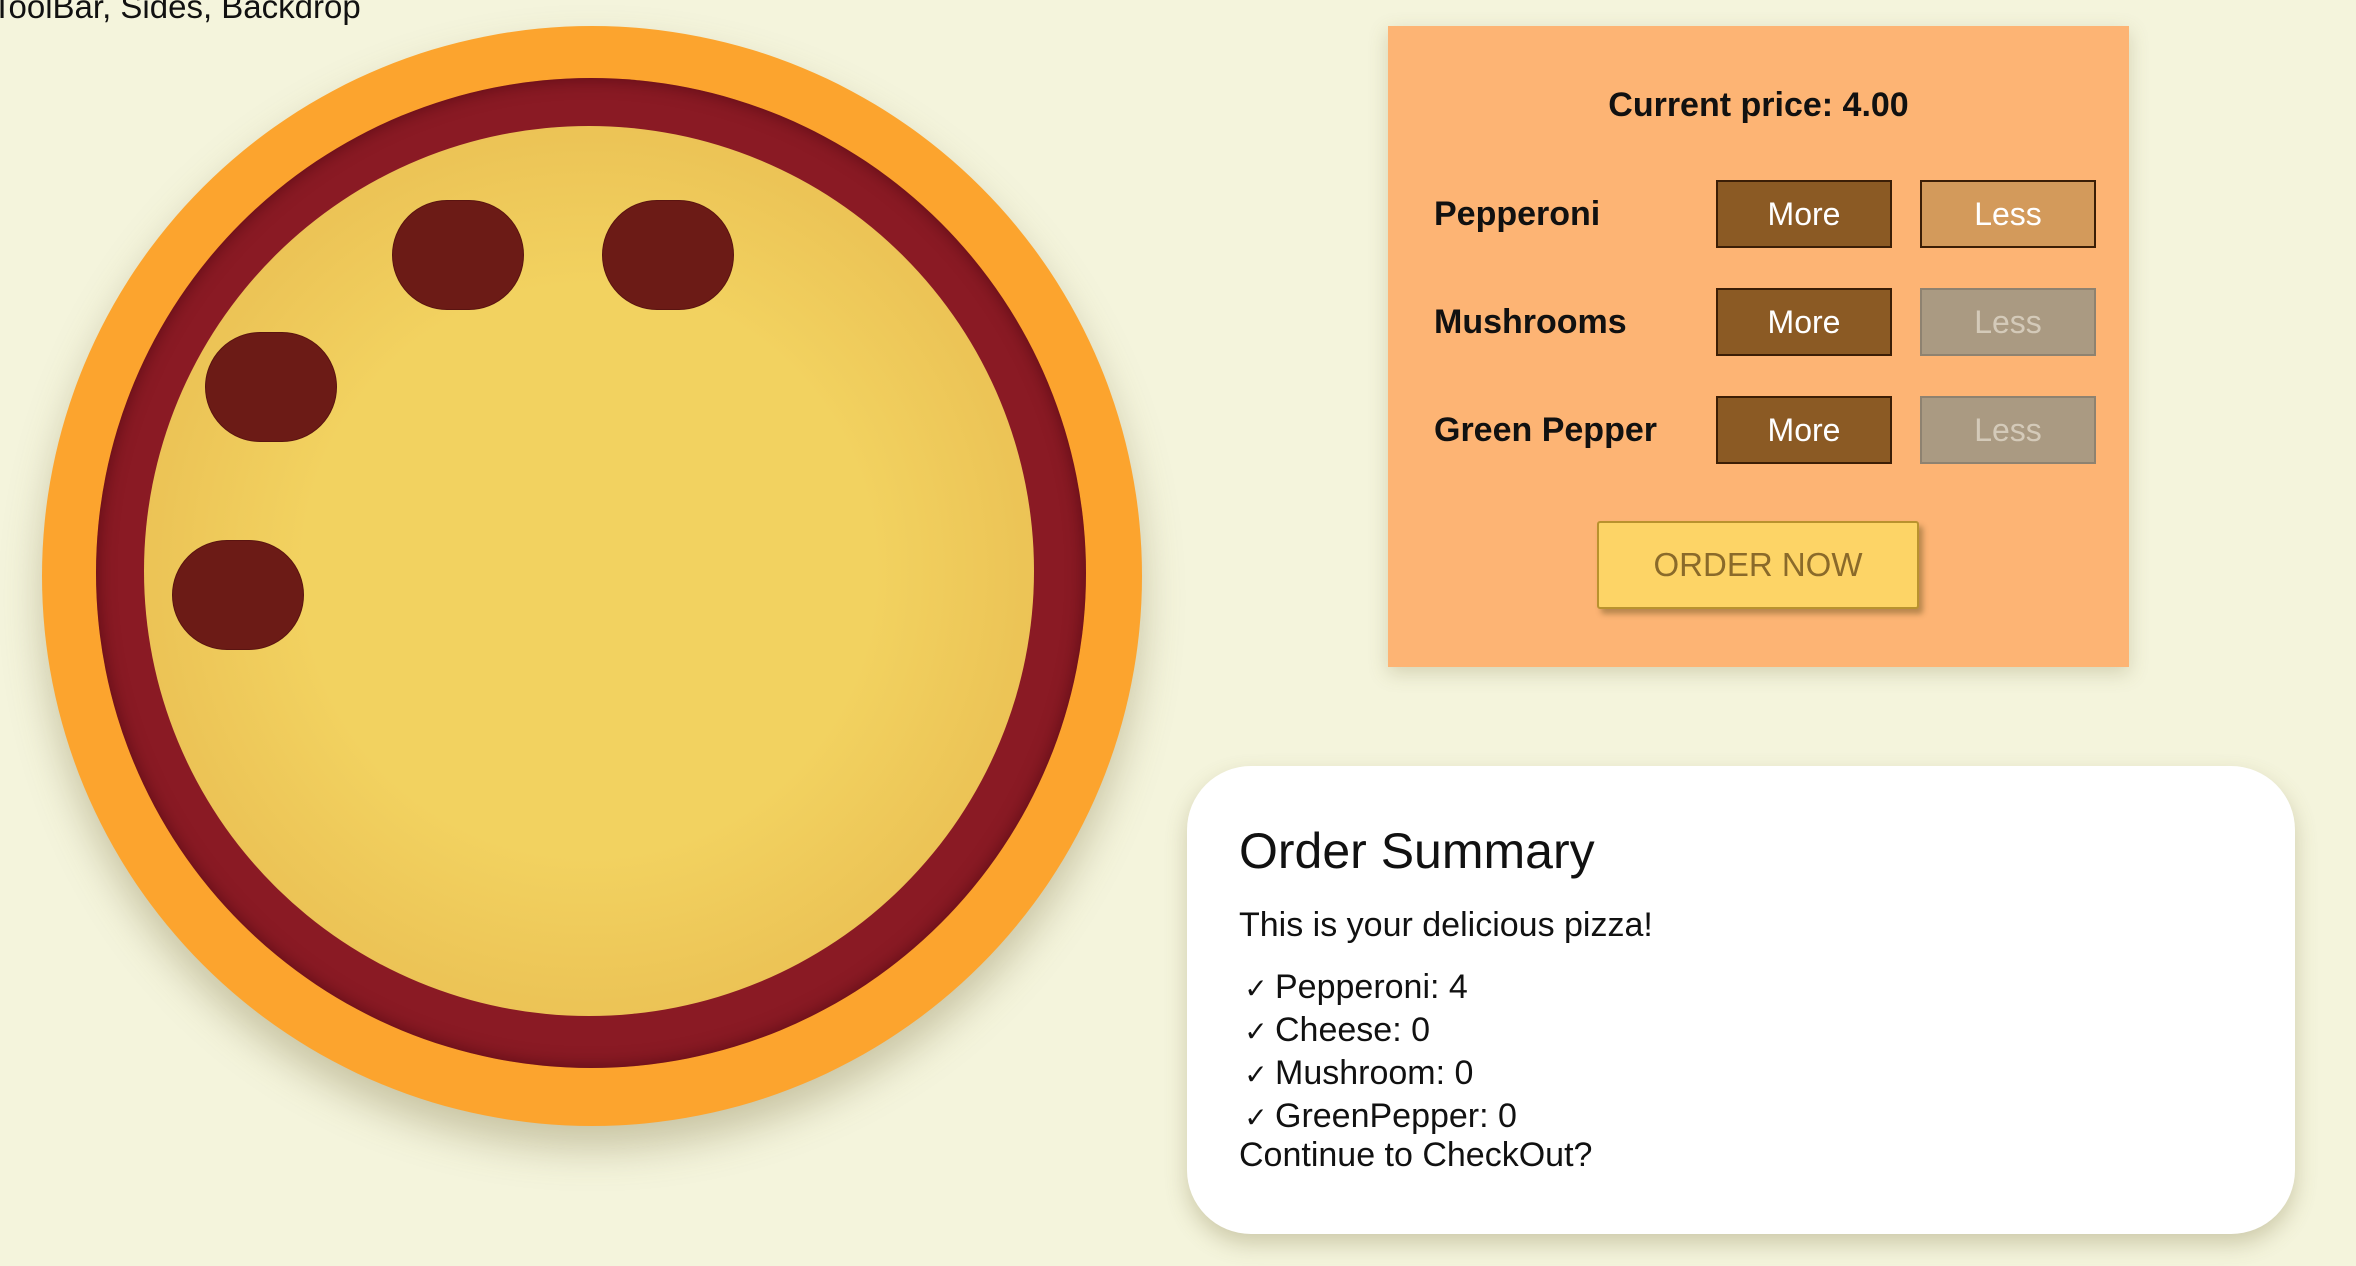 This screenshot has height=1266, width=2356. I want to click on pepperoni-more-button: More, so click(1804, 214).